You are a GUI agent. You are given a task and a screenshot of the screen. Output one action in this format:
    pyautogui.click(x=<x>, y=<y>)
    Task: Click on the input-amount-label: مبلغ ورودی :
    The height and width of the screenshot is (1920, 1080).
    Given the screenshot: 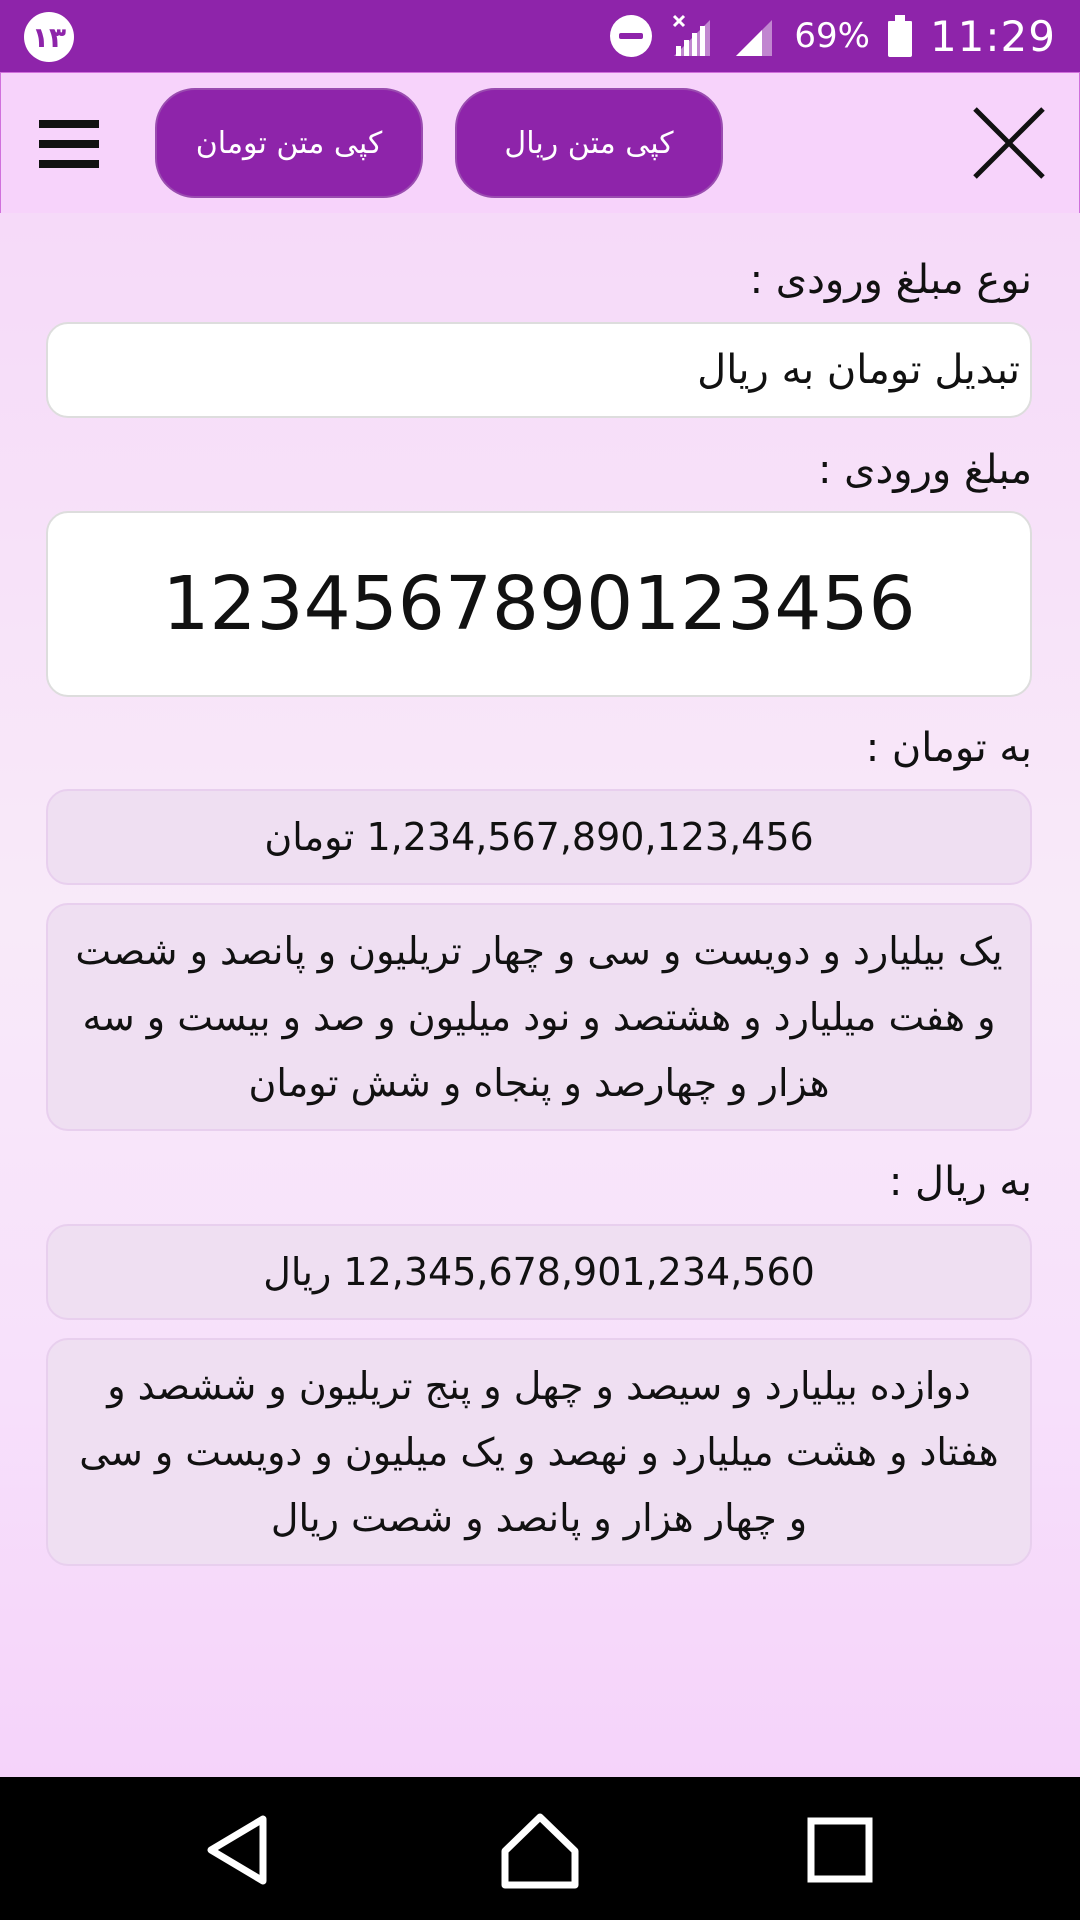 What is the action you would take?
    pyautogui.click(x=924, y=470)
    